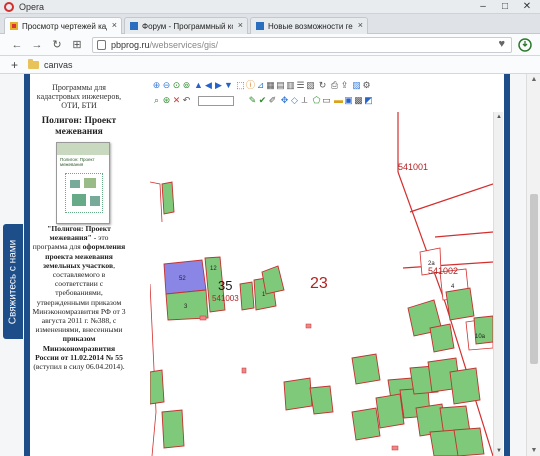 The height and width of the screenshot is (456, 540). What do you see at coordinates (184, 45) in the screenshot?
I see `url-path: /webservices/gis/` at bounding box center [184, 45].